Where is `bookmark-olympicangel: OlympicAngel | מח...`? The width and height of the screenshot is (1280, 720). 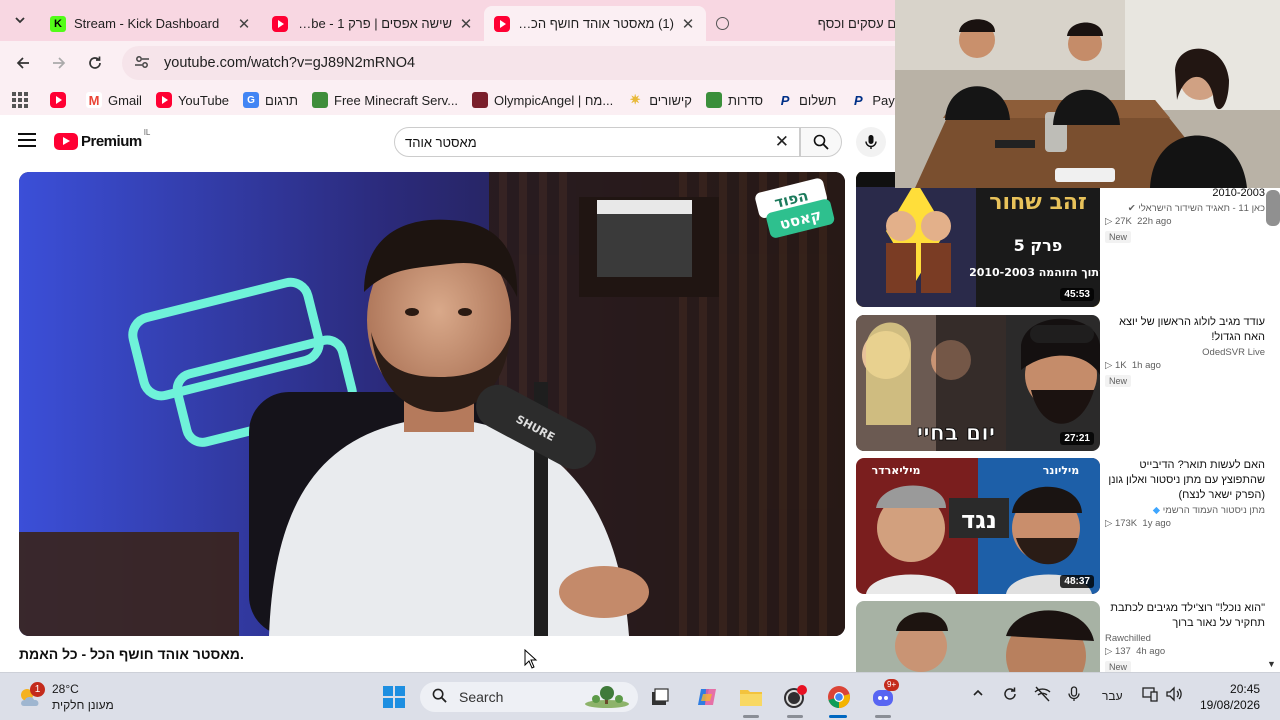 bookmark-olympicangel: OlympicAngel | מח... is located at coordinates (542, 100).